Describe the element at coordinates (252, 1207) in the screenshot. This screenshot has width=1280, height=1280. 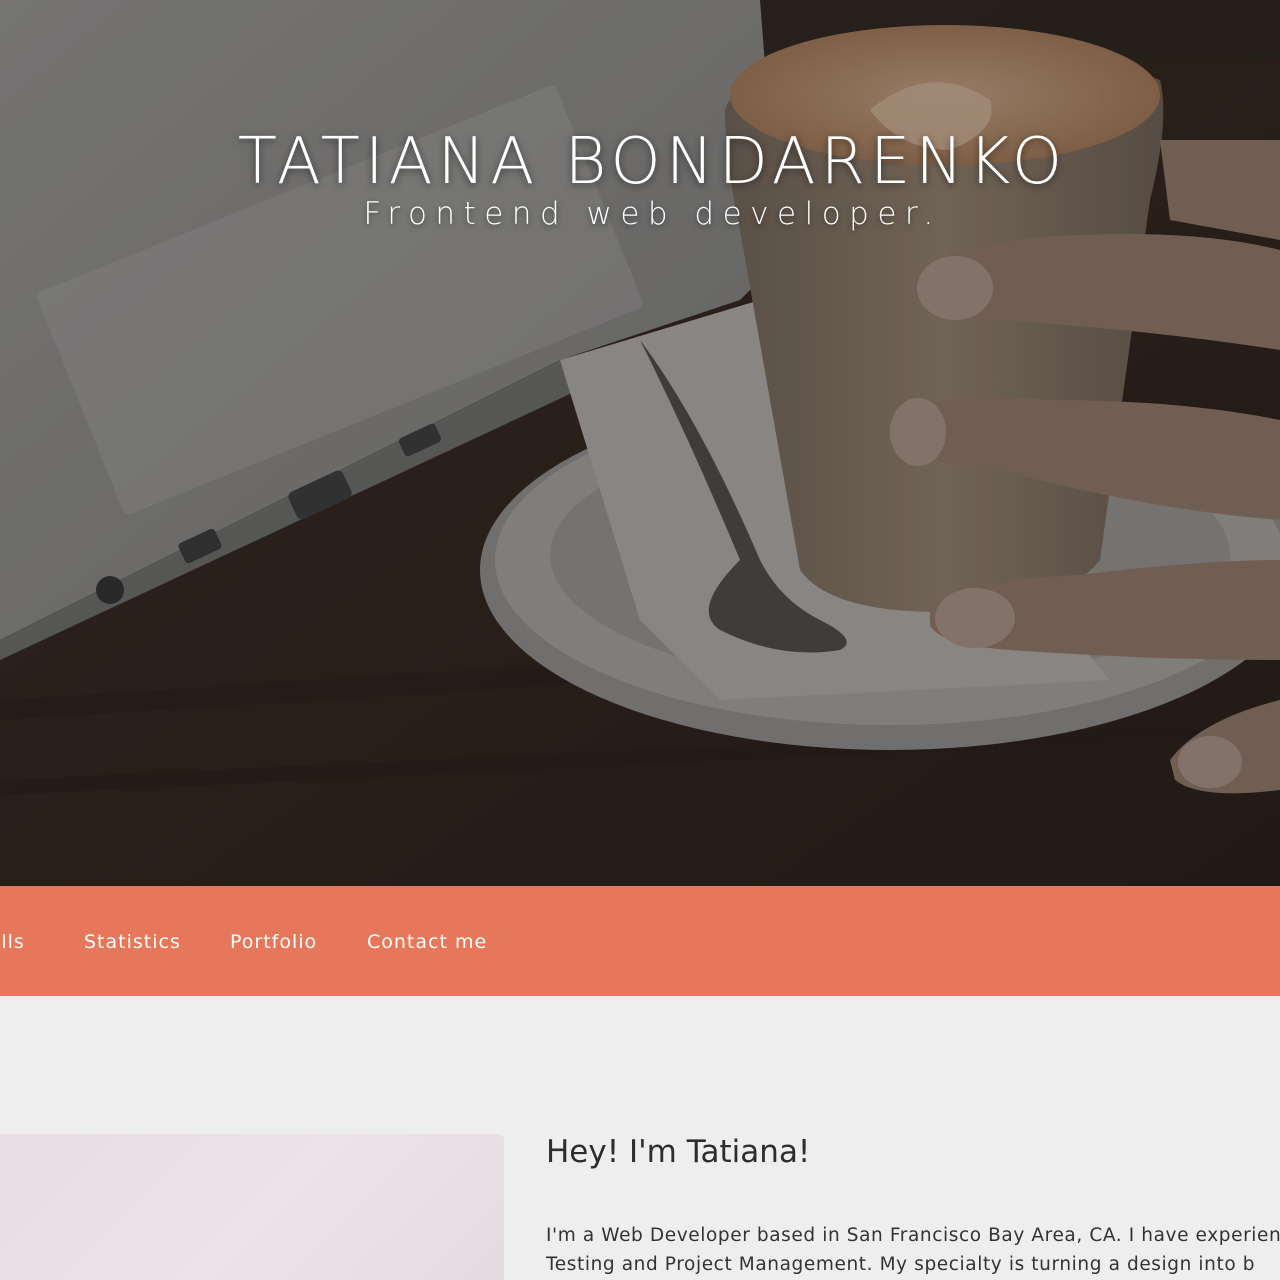
I see `profile-photo` at that location.